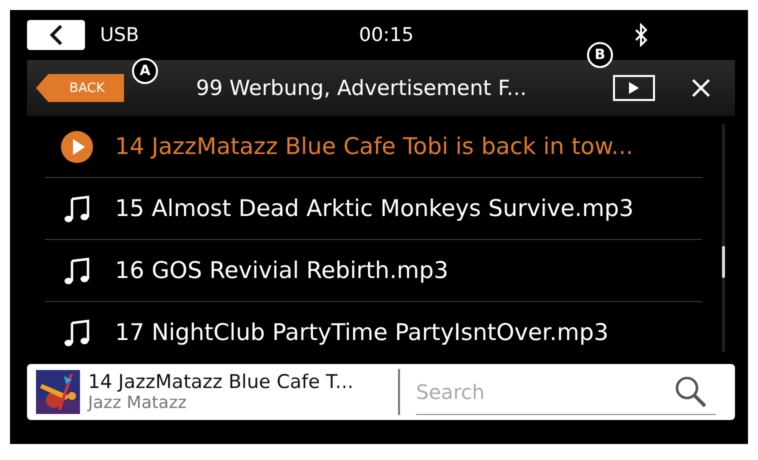 The width and height of the screenshot is (758, 460). What do you see at coordinates (145, 71) in the screenshot?
I see `callout-marker: A` at bounding box center [145, 71].